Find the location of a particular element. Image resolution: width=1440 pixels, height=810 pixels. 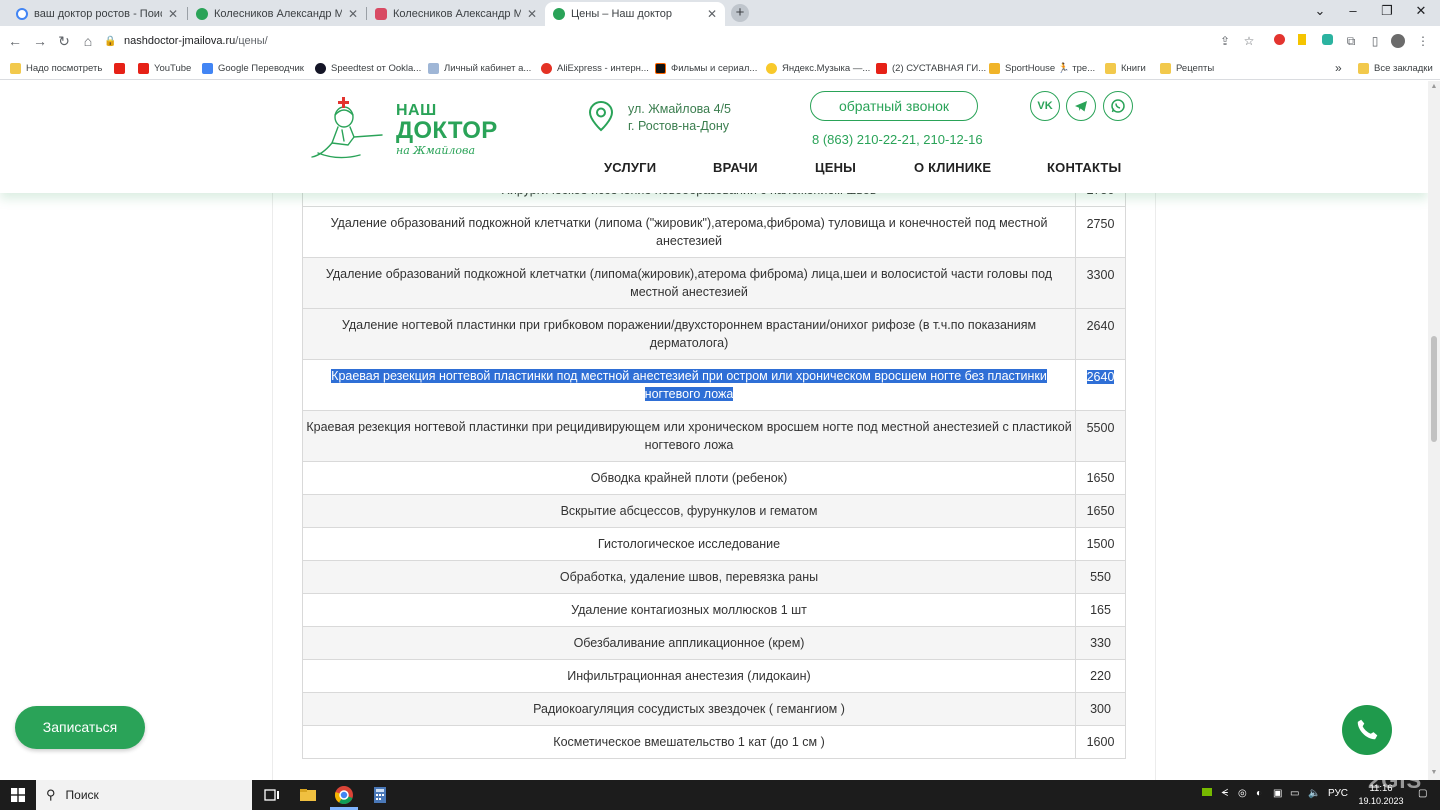

calculator-icon is located at coordinates (380, 795).